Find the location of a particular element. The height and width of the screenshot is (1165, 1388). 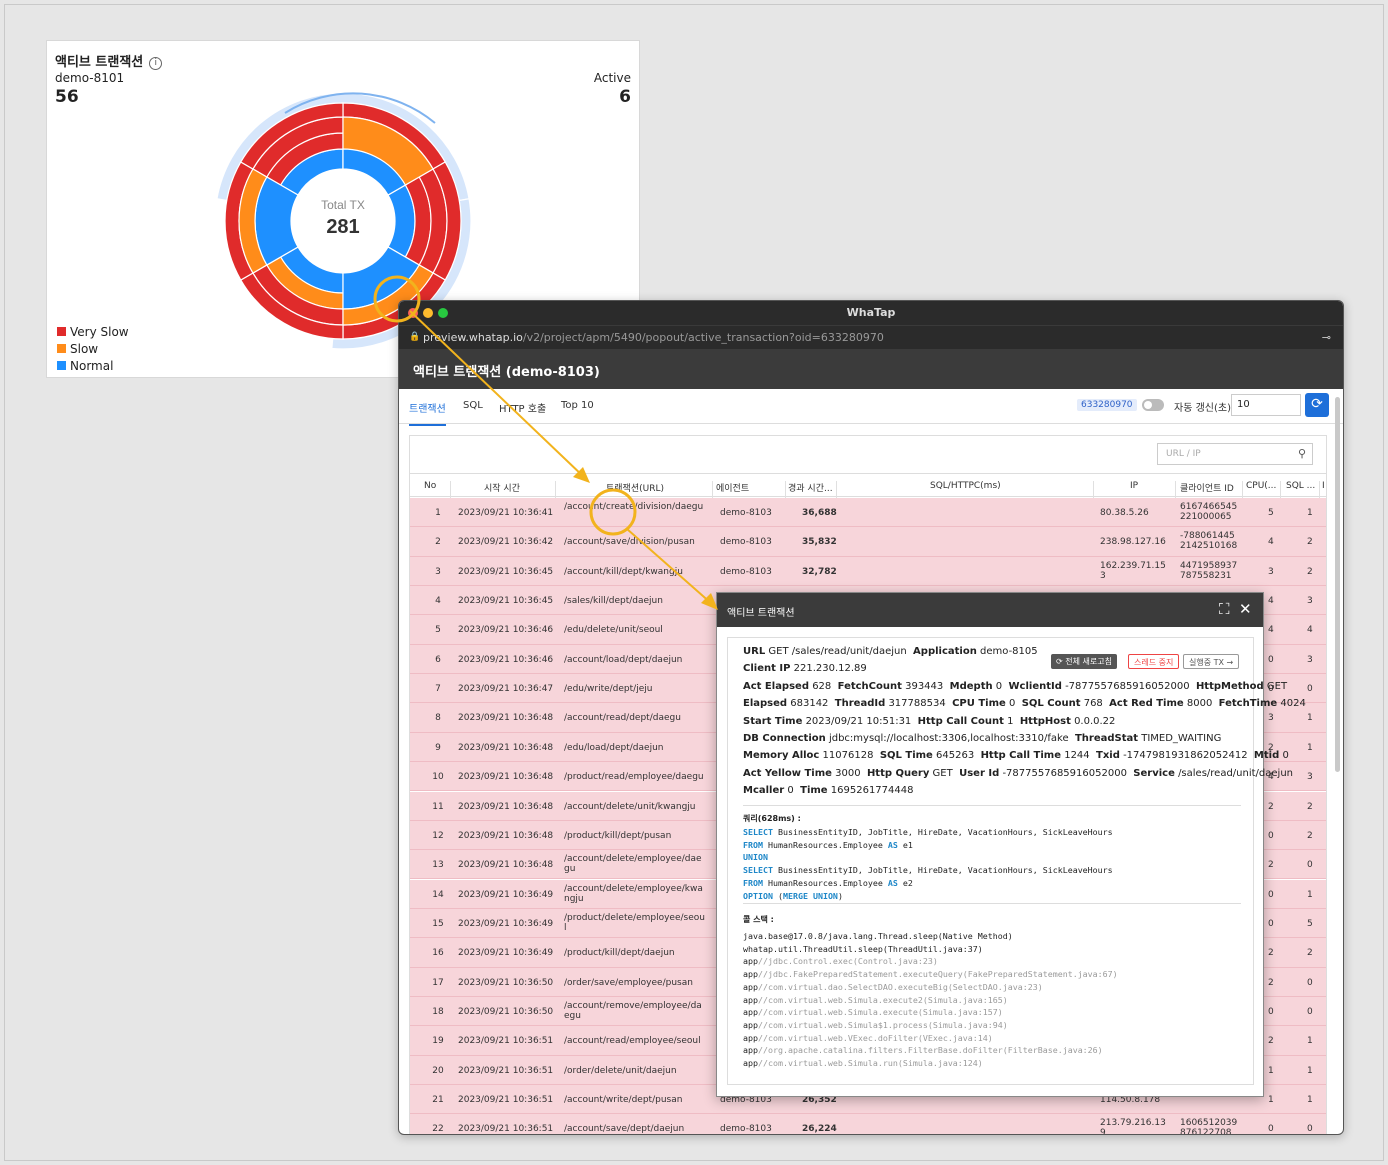

field-value: 0.0.0.22 is located at coordinates (1095, 721).